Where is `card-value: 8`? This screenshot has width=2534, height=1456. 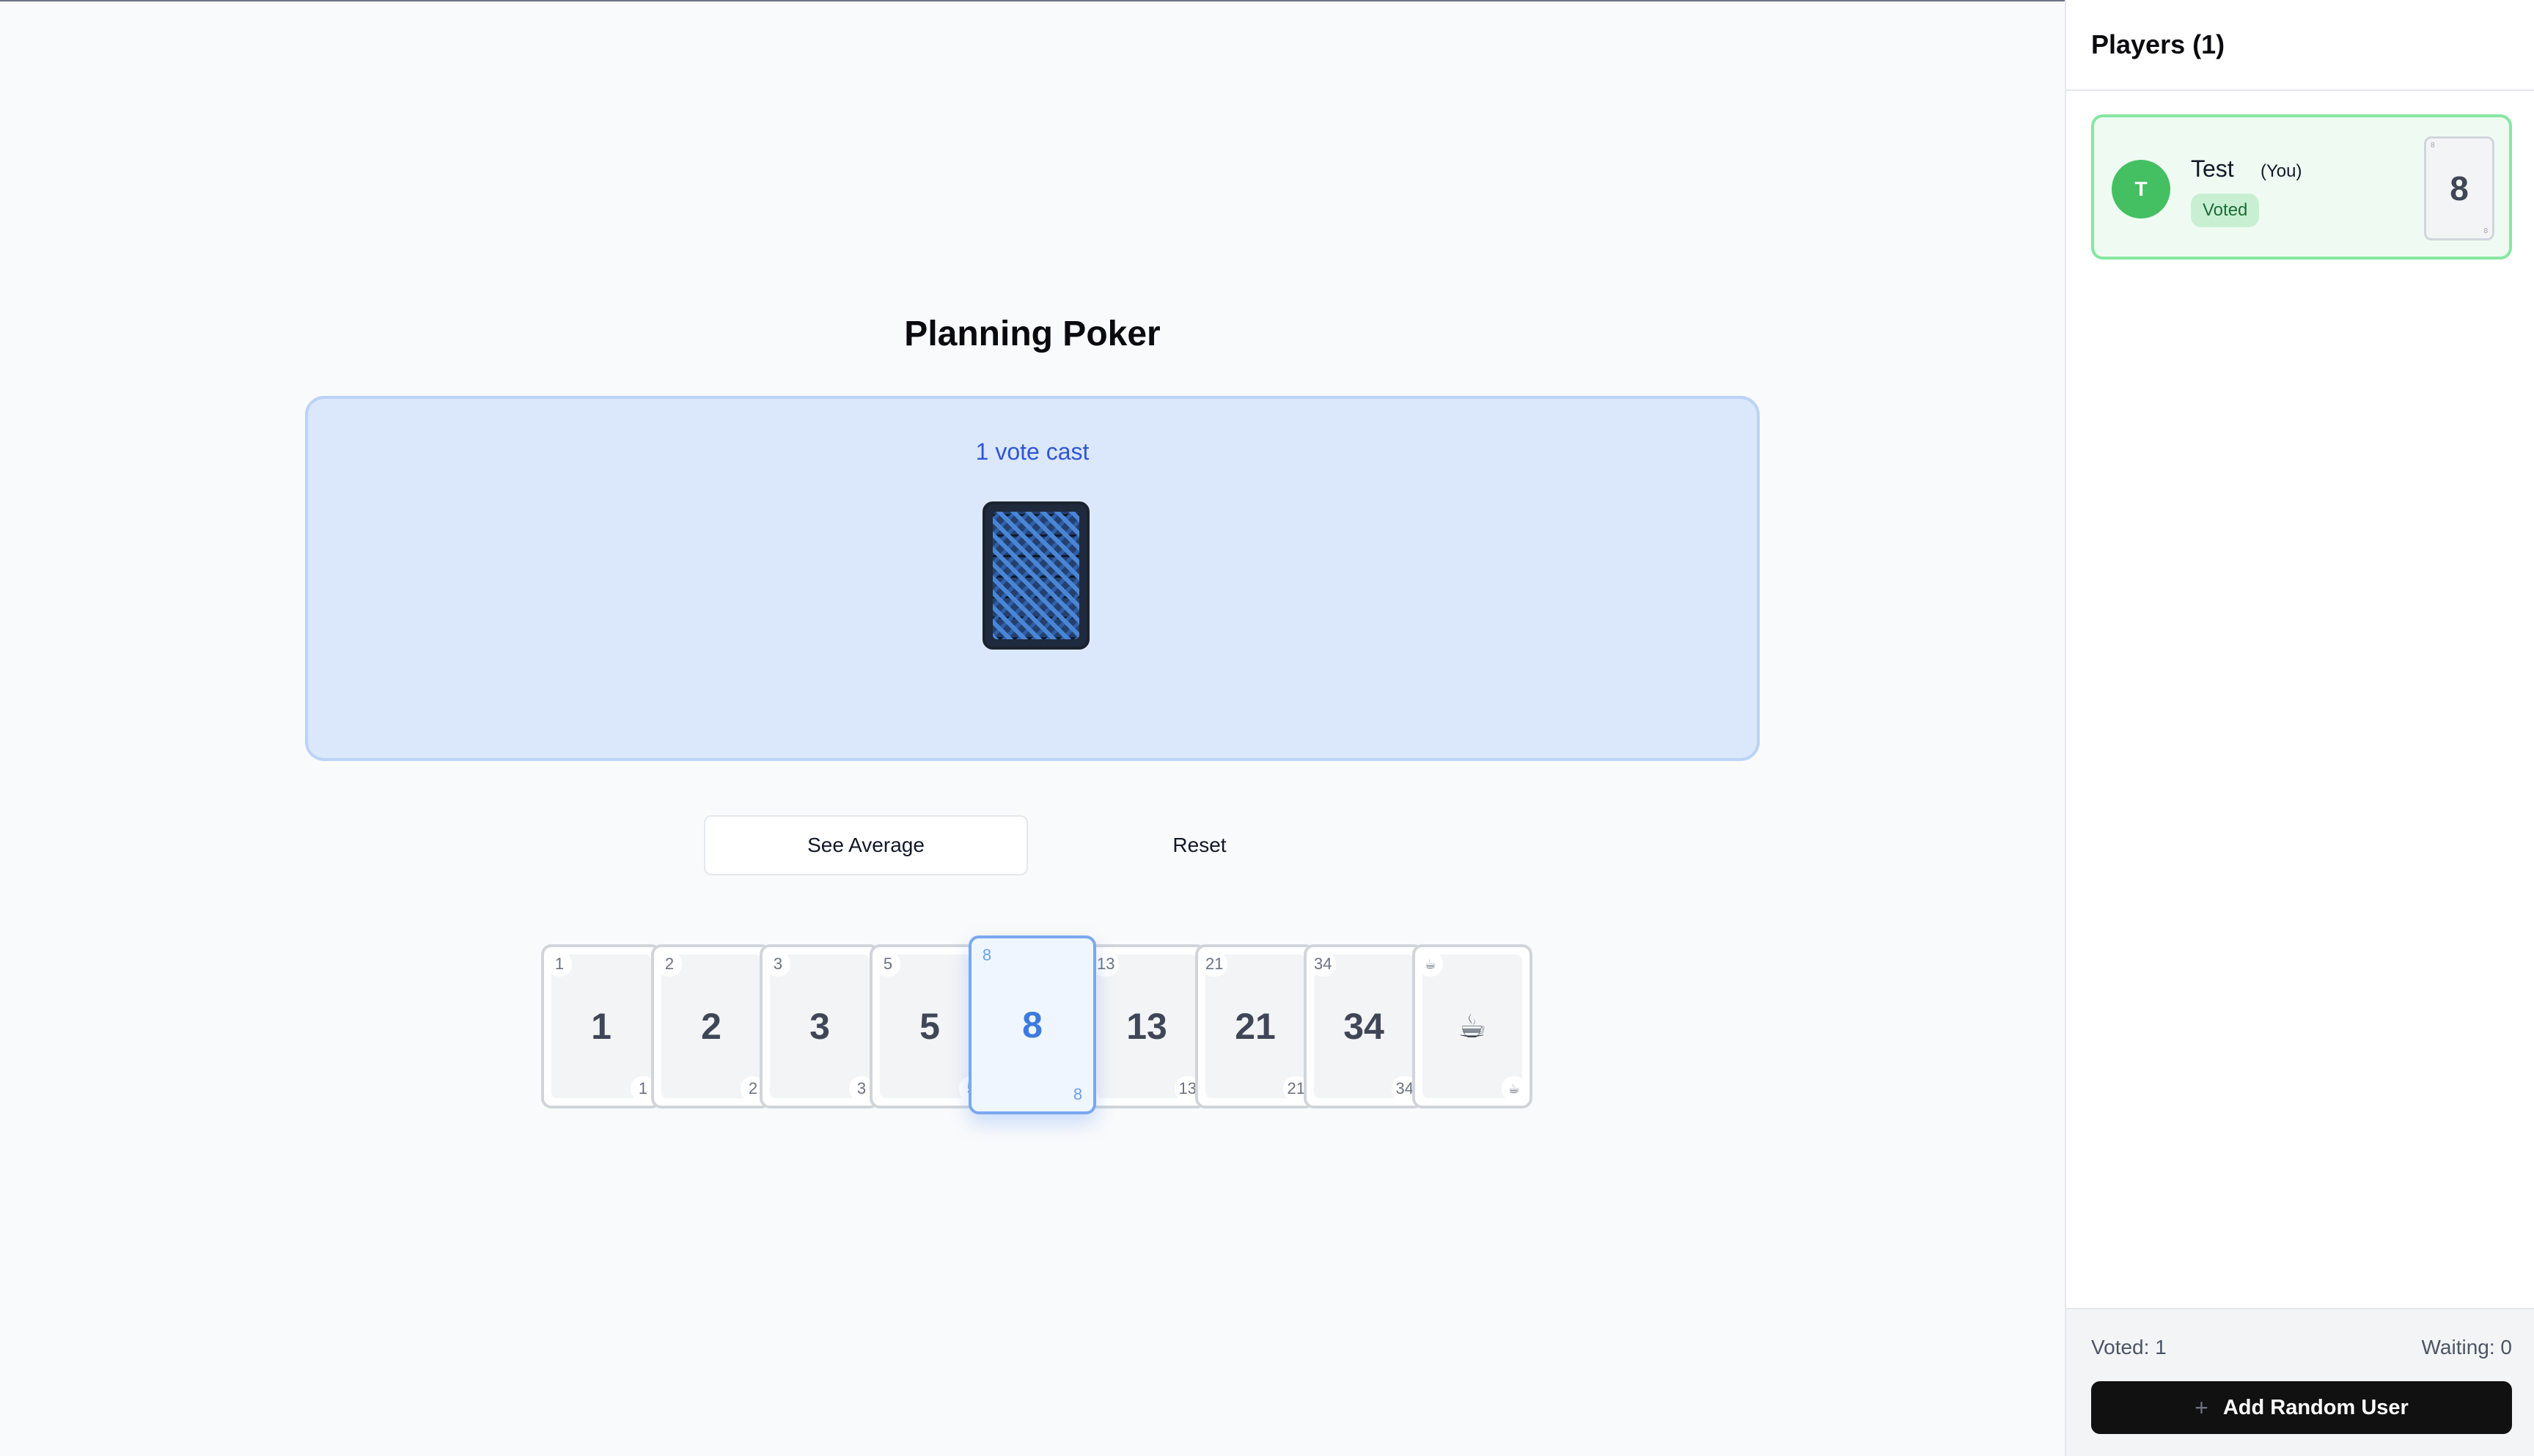
card-value: 8 is located at coordinates (1032, 1025).